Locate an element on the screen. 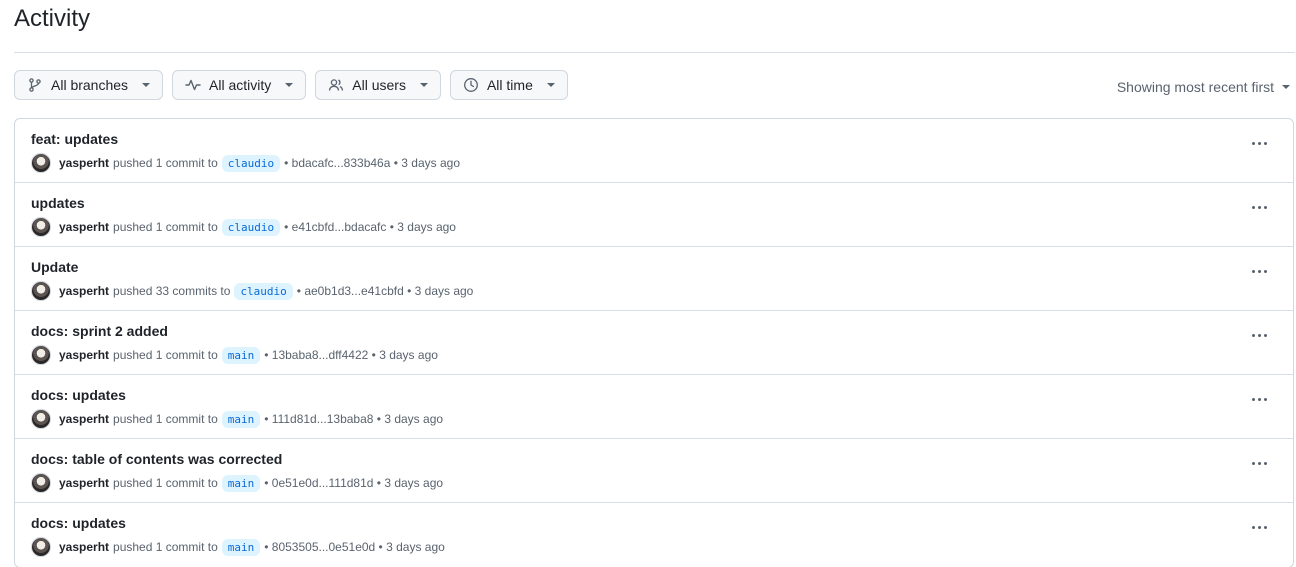 The width and height of the screenshot is (1296, 567). commit-title: updates is located at coordinates (58, 203).